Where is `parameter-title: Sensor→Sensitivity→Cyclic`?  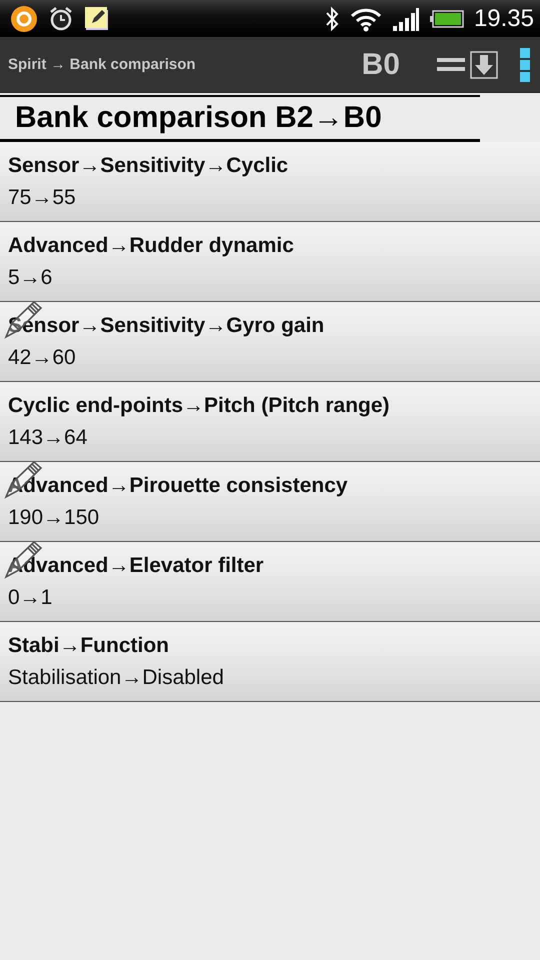
parameter-title: Sensor→Sensitivity→Cyclic is located at coordinates (149, 166).